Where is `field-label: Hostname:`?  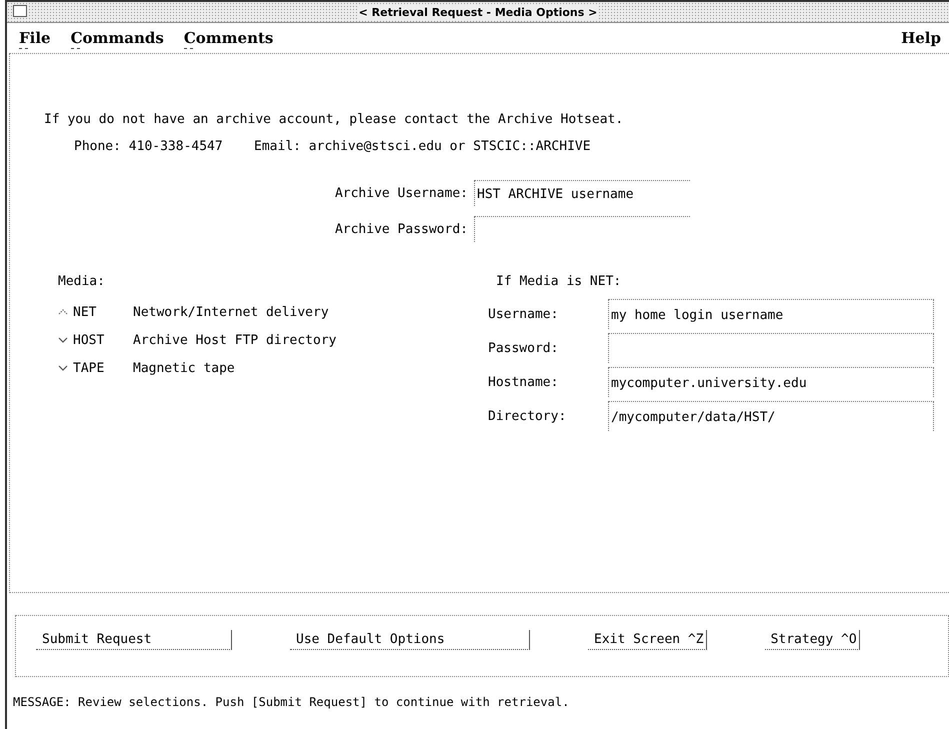
field-label: Hostname: is located at coordinates (524, 382).